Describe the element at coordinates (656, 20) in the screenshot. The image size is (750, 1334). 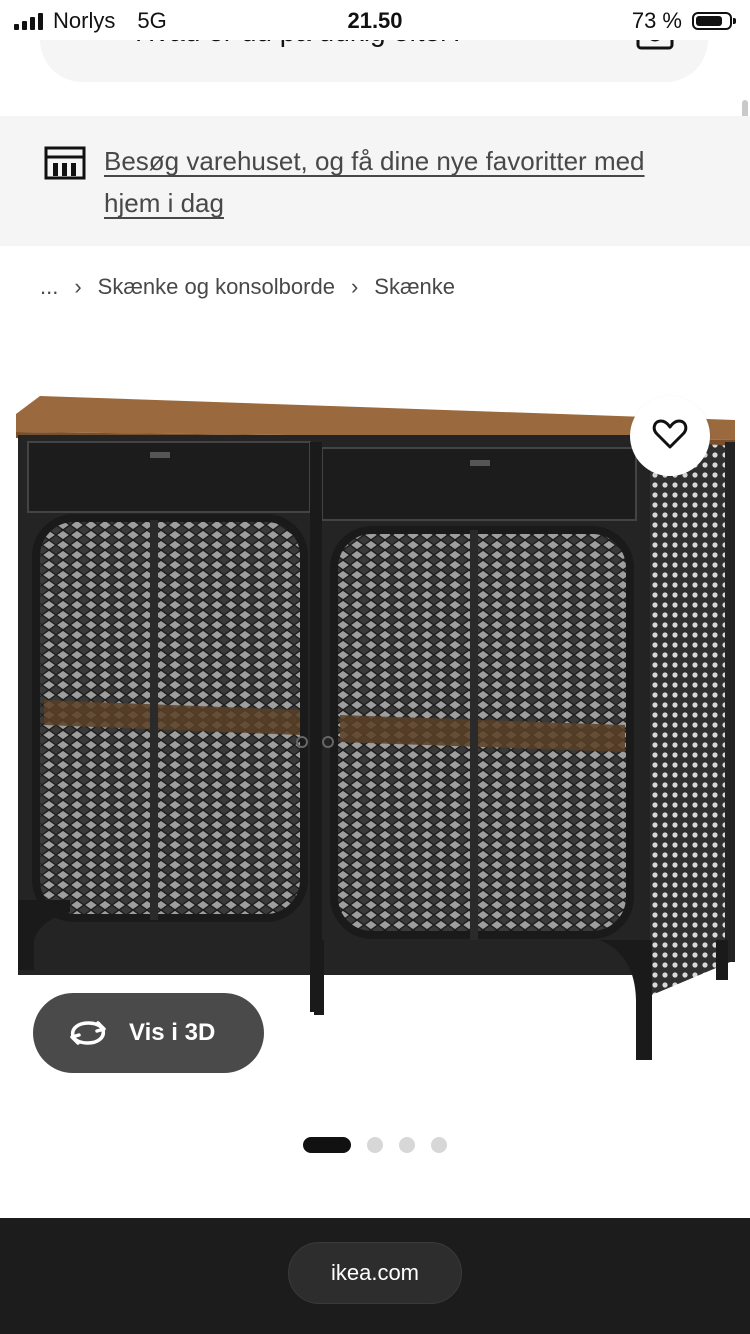
I see `battery-percent: 73 %` at that location.